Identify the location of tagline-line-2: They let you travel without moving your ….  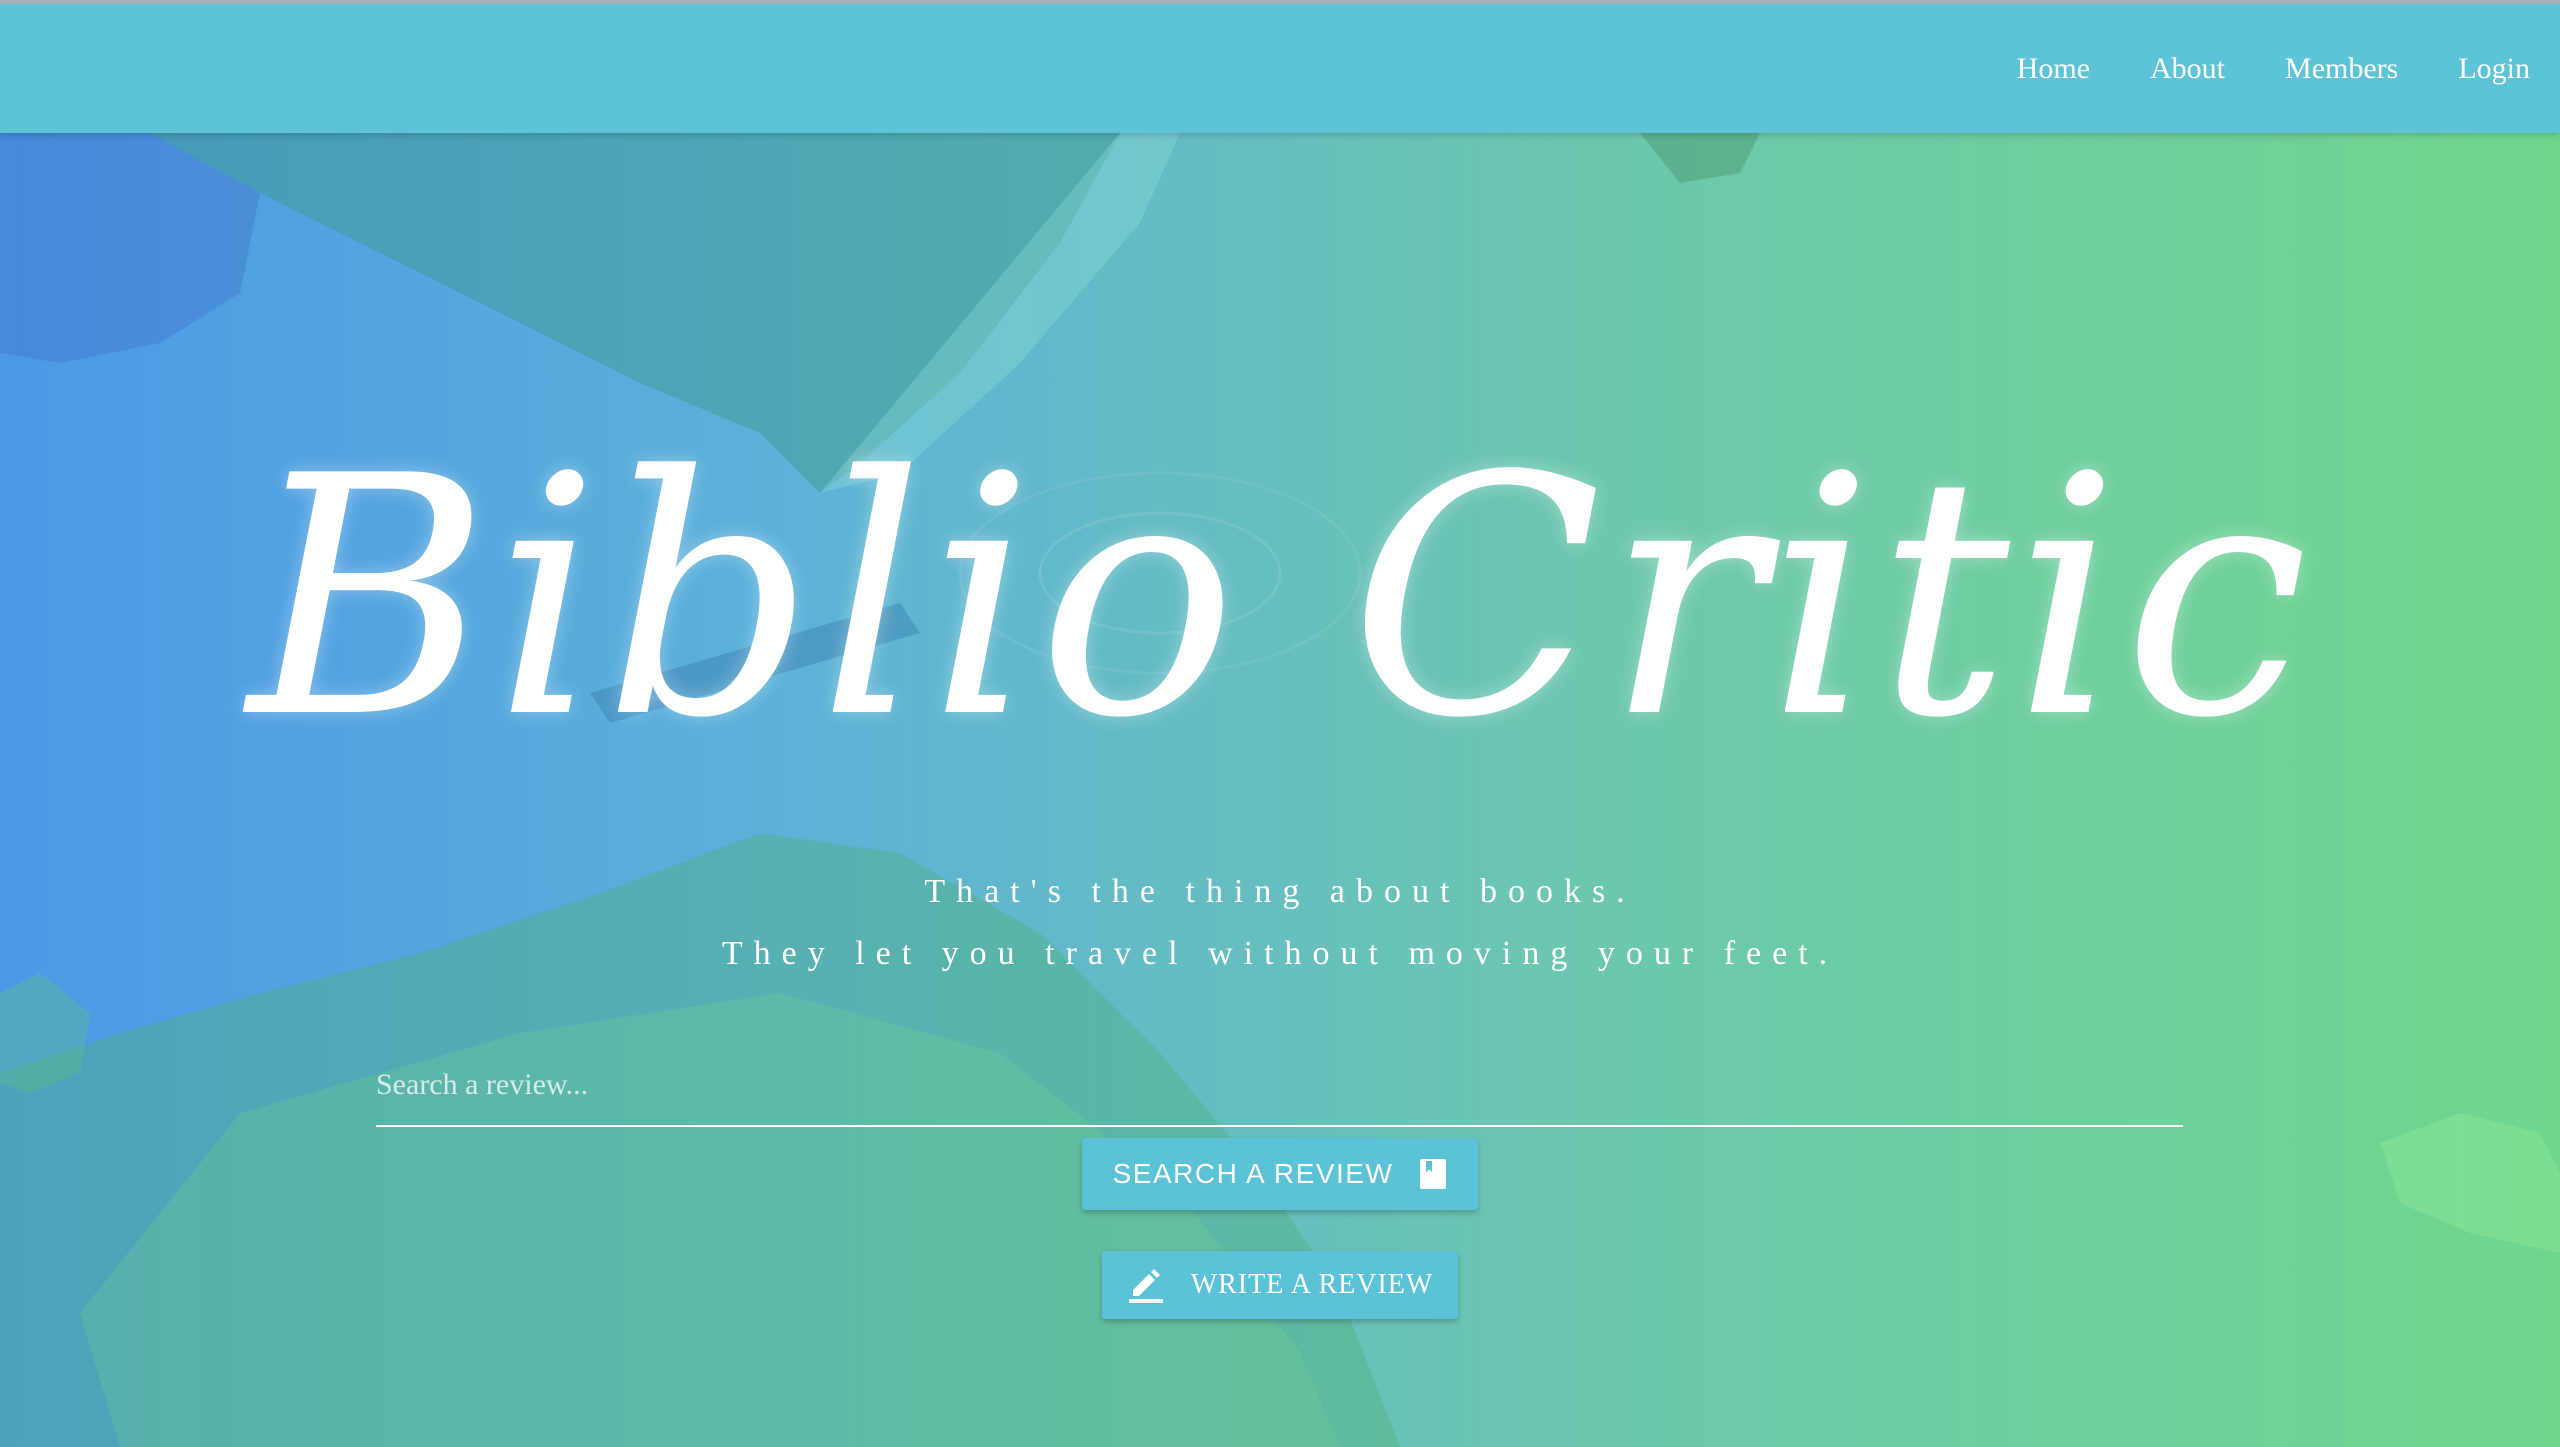
(1280, 953).